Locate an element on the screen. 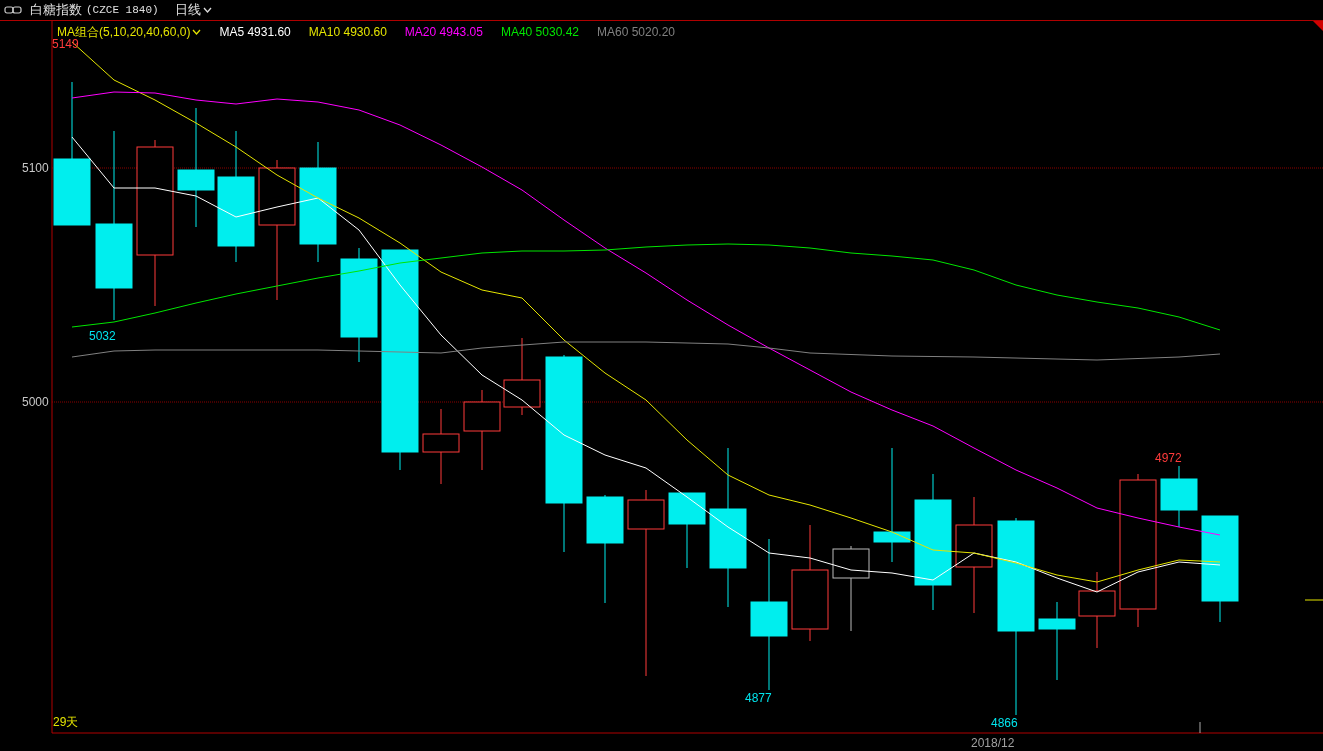 The width and height of the screenshot is (1323, 751). moving-average-line is located at coordinates (1313, 600).